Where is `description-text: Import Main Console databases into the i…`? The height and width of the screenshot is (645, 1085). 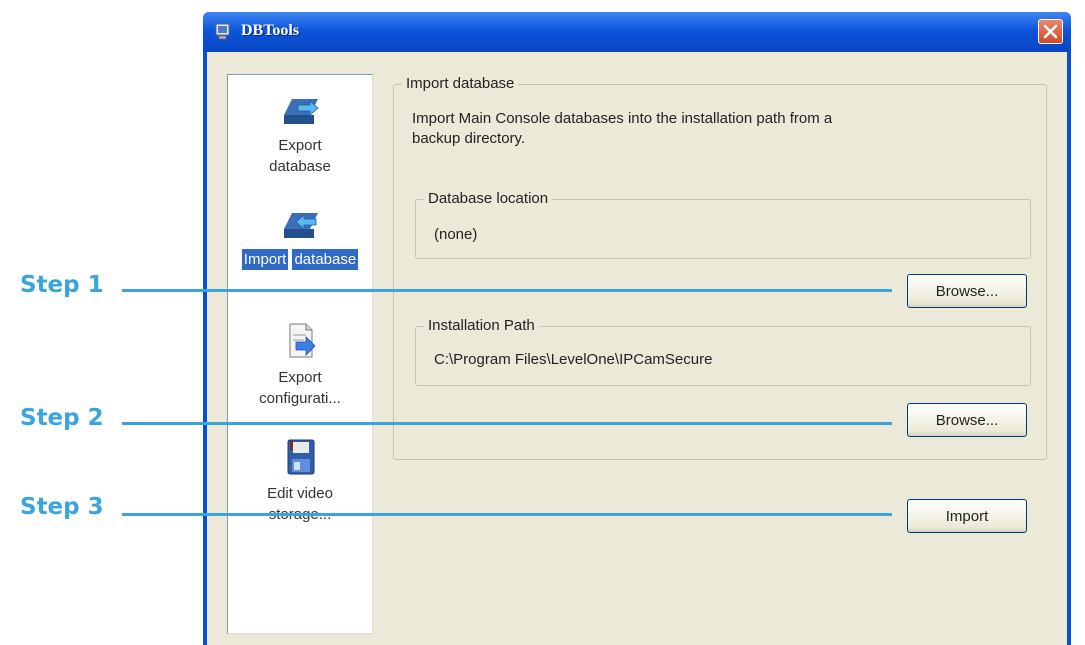
description-text: Import Main Console databases into the i… is located at coordinates (622, 128).